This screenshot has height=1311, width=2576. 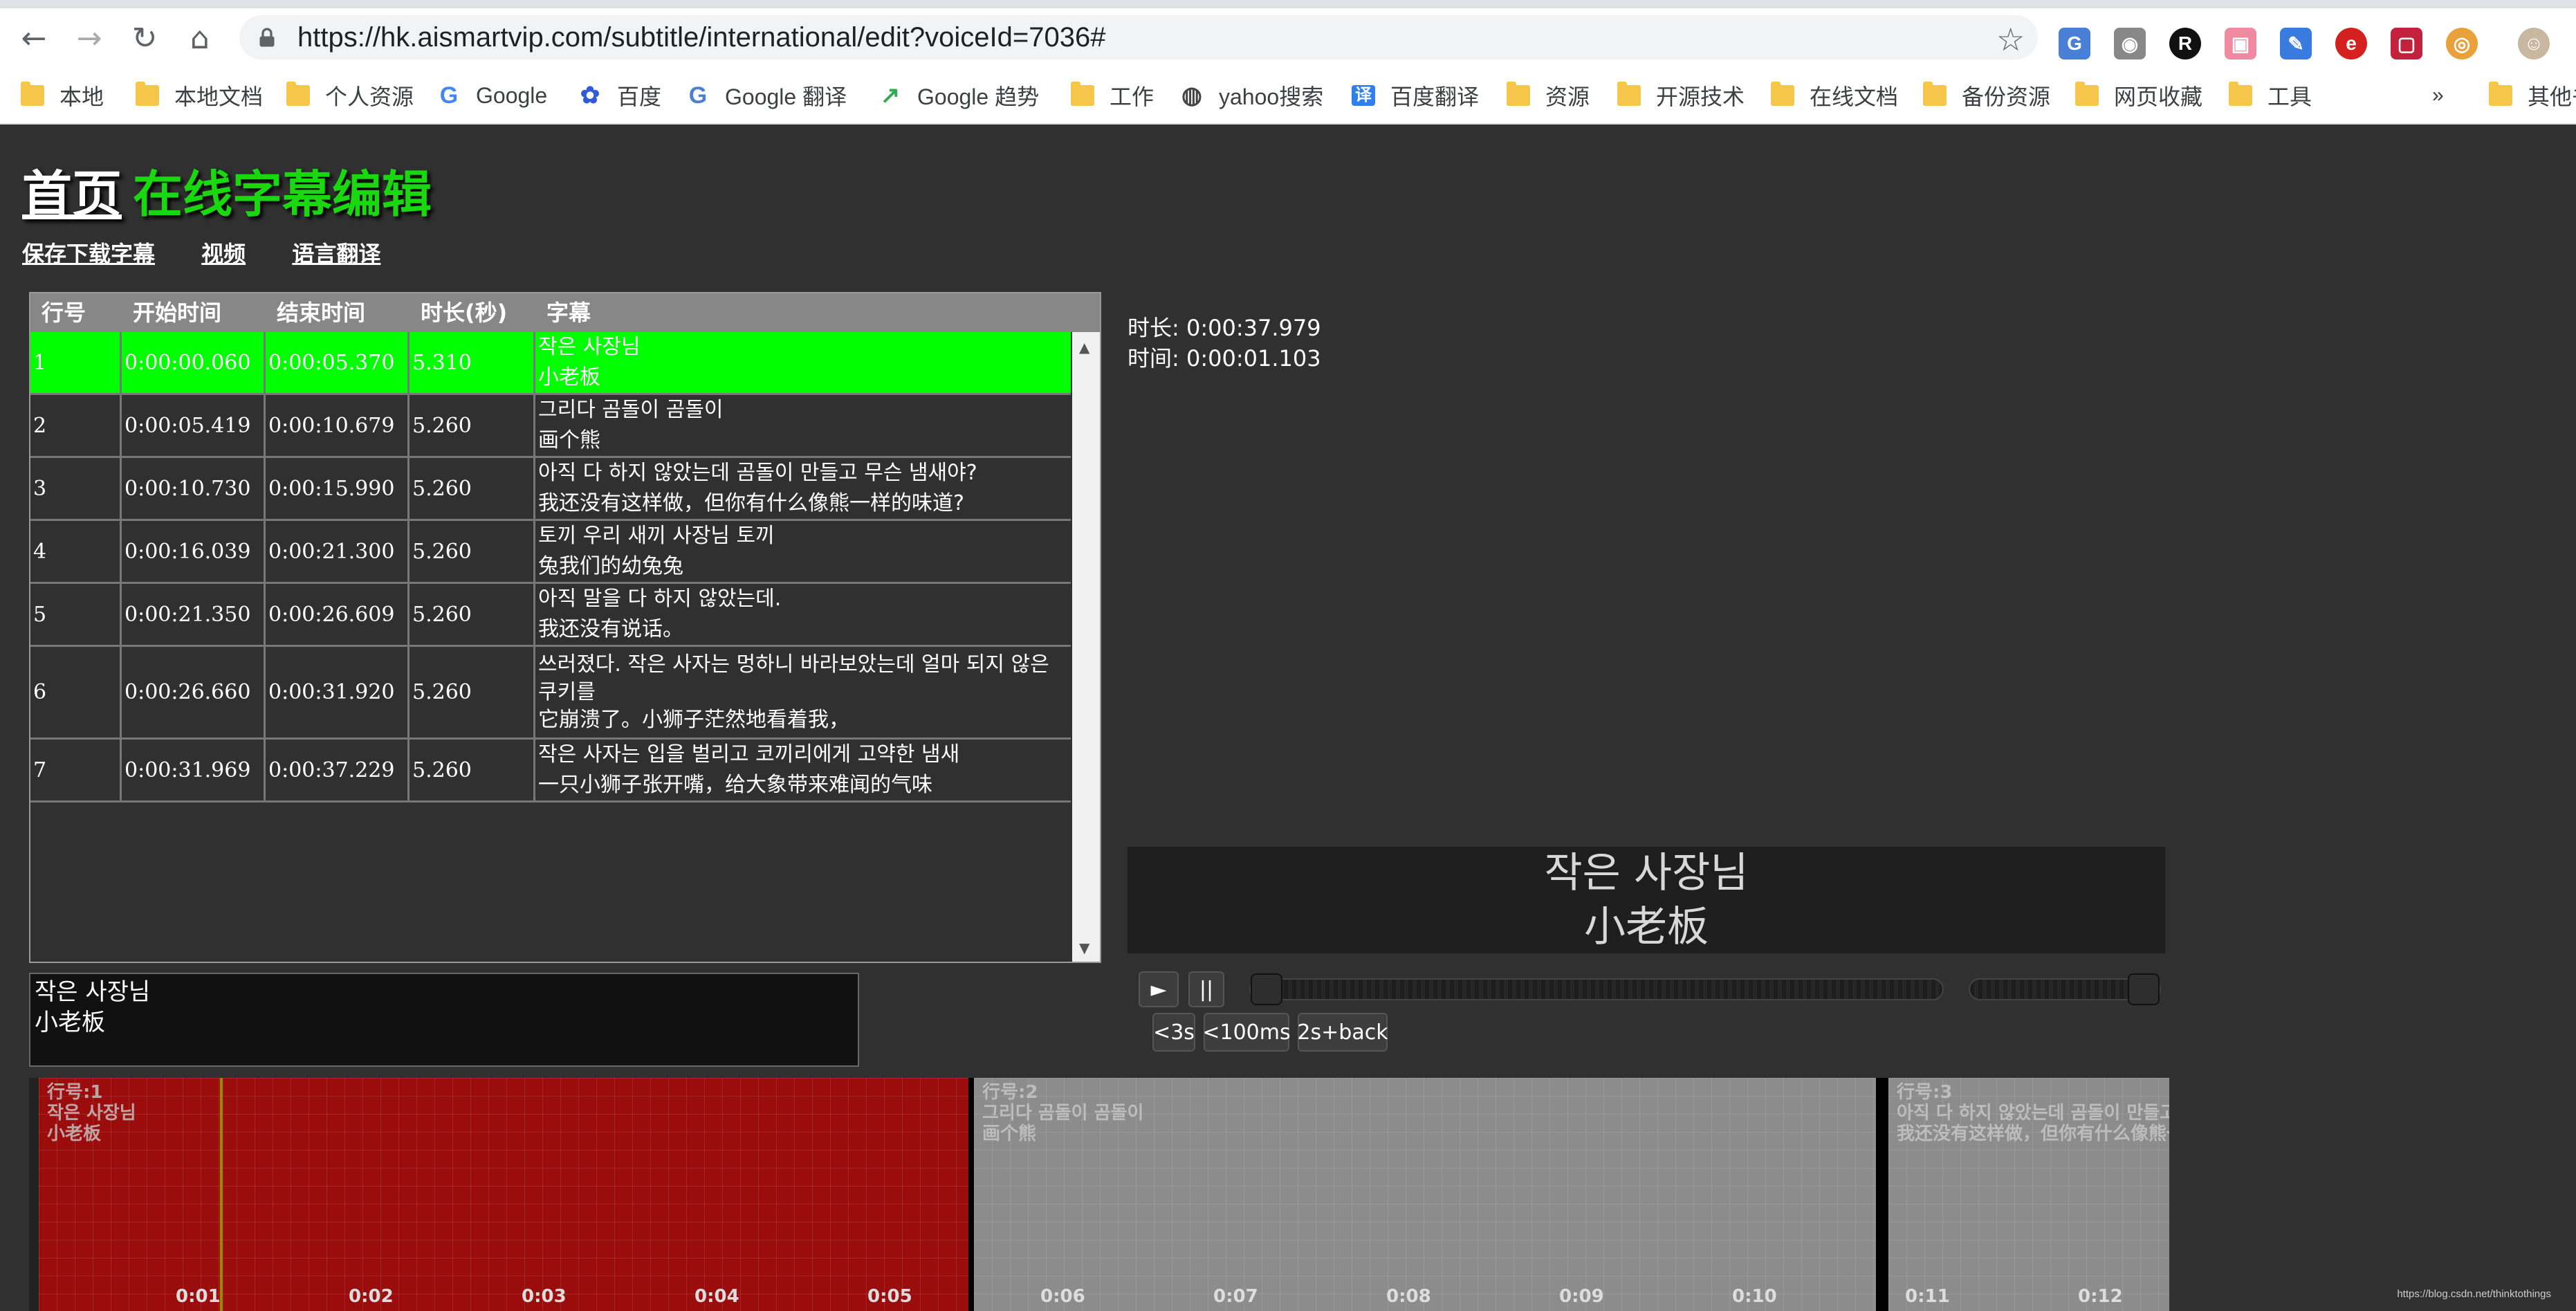 What do you see at coordinates (200, 38) in the screenshot?
I see `home-icon: ⌂` at bounding box center [200, 38].